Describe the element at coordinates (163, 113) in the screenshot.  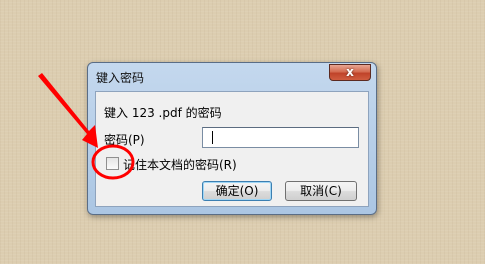
I see `password-prompt: 键入 123 .pdf 的密码` at that location.